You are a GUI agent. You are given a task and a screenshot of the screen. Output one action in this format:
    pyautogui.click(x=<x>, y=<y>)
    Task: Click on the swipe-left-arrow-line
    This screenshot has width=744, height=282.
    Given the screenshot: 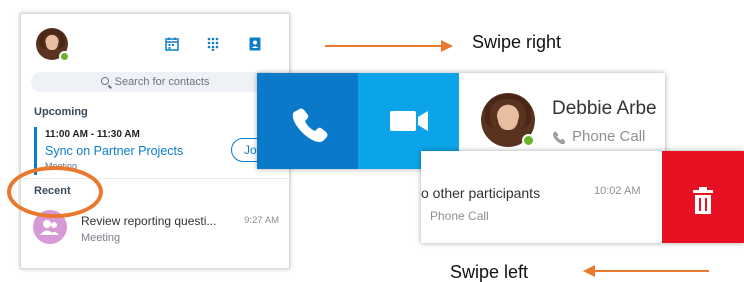 What is the action you would take?
    pyautogui.click(x=651, y=271)
    